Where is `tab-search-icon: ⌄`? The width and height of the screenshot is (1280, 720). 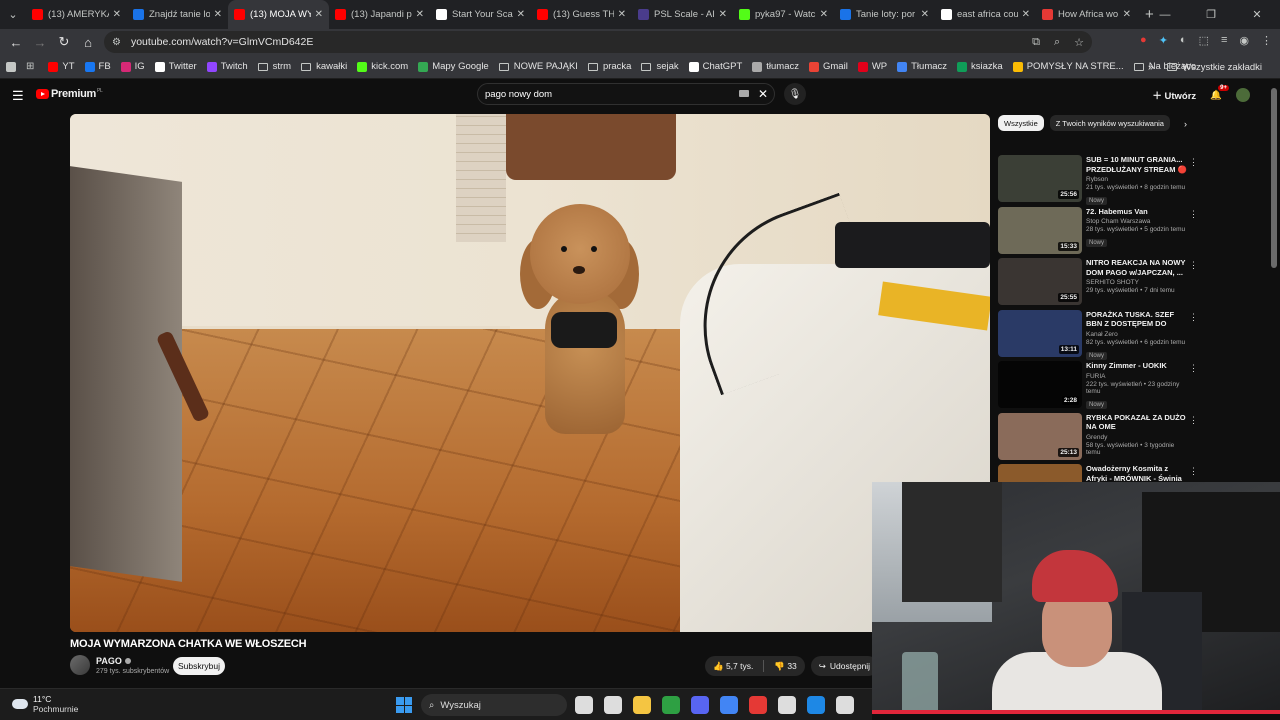
tab-search-icon: ⌄ is located at coordinates (13, 14).